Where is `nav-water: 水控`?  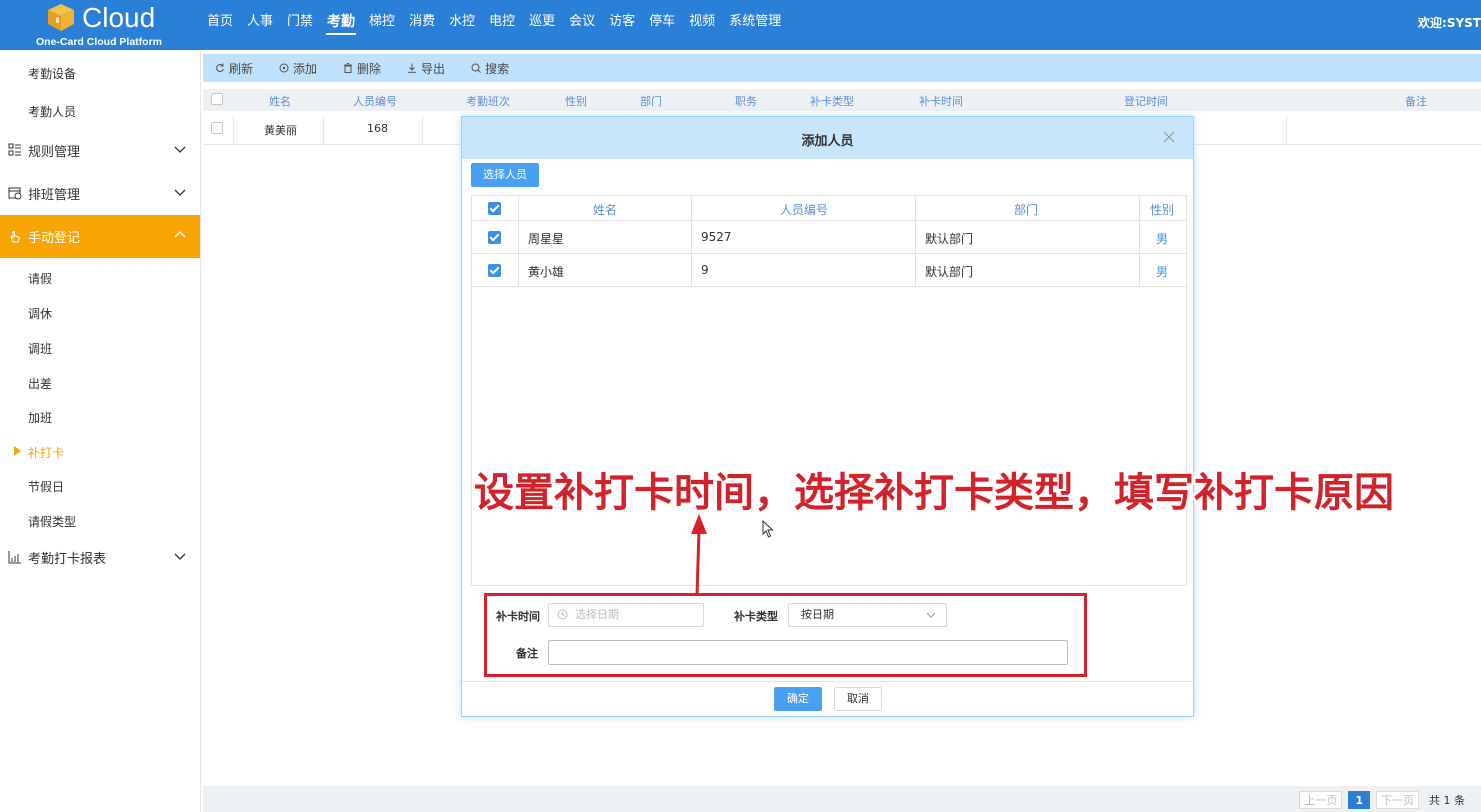
nav-water: 水控 is located at coordinates (462, 25).